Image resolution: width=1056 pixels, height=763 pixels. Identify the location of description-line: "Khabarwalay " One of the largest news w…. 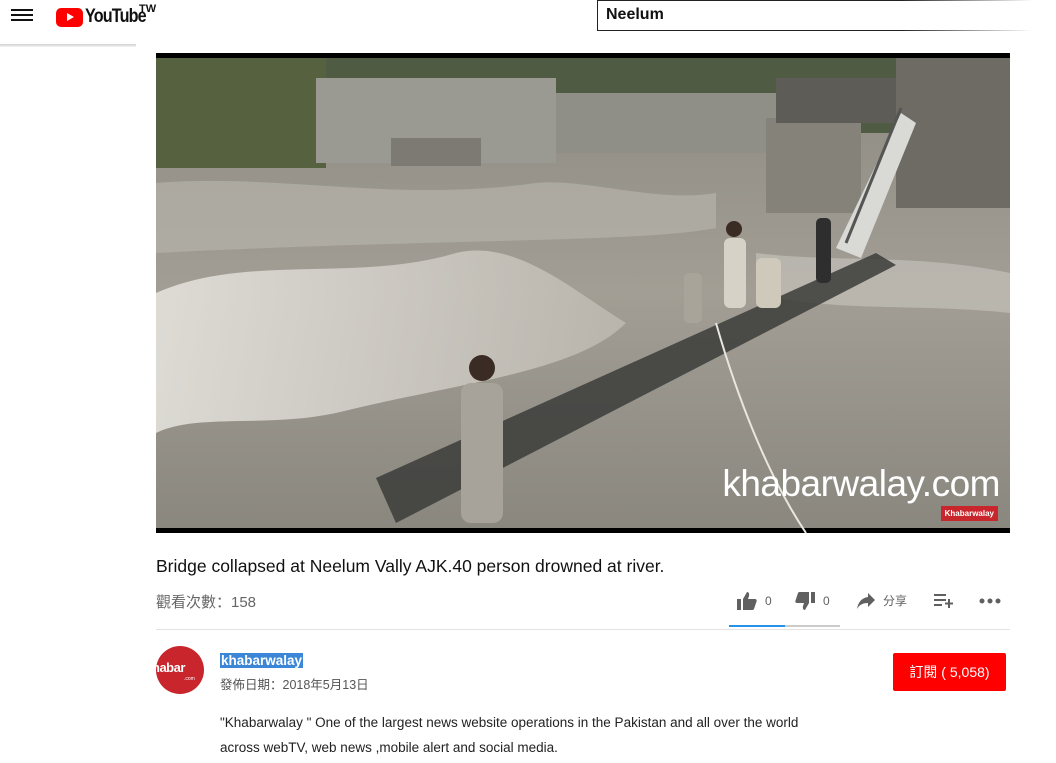
(509, 722).